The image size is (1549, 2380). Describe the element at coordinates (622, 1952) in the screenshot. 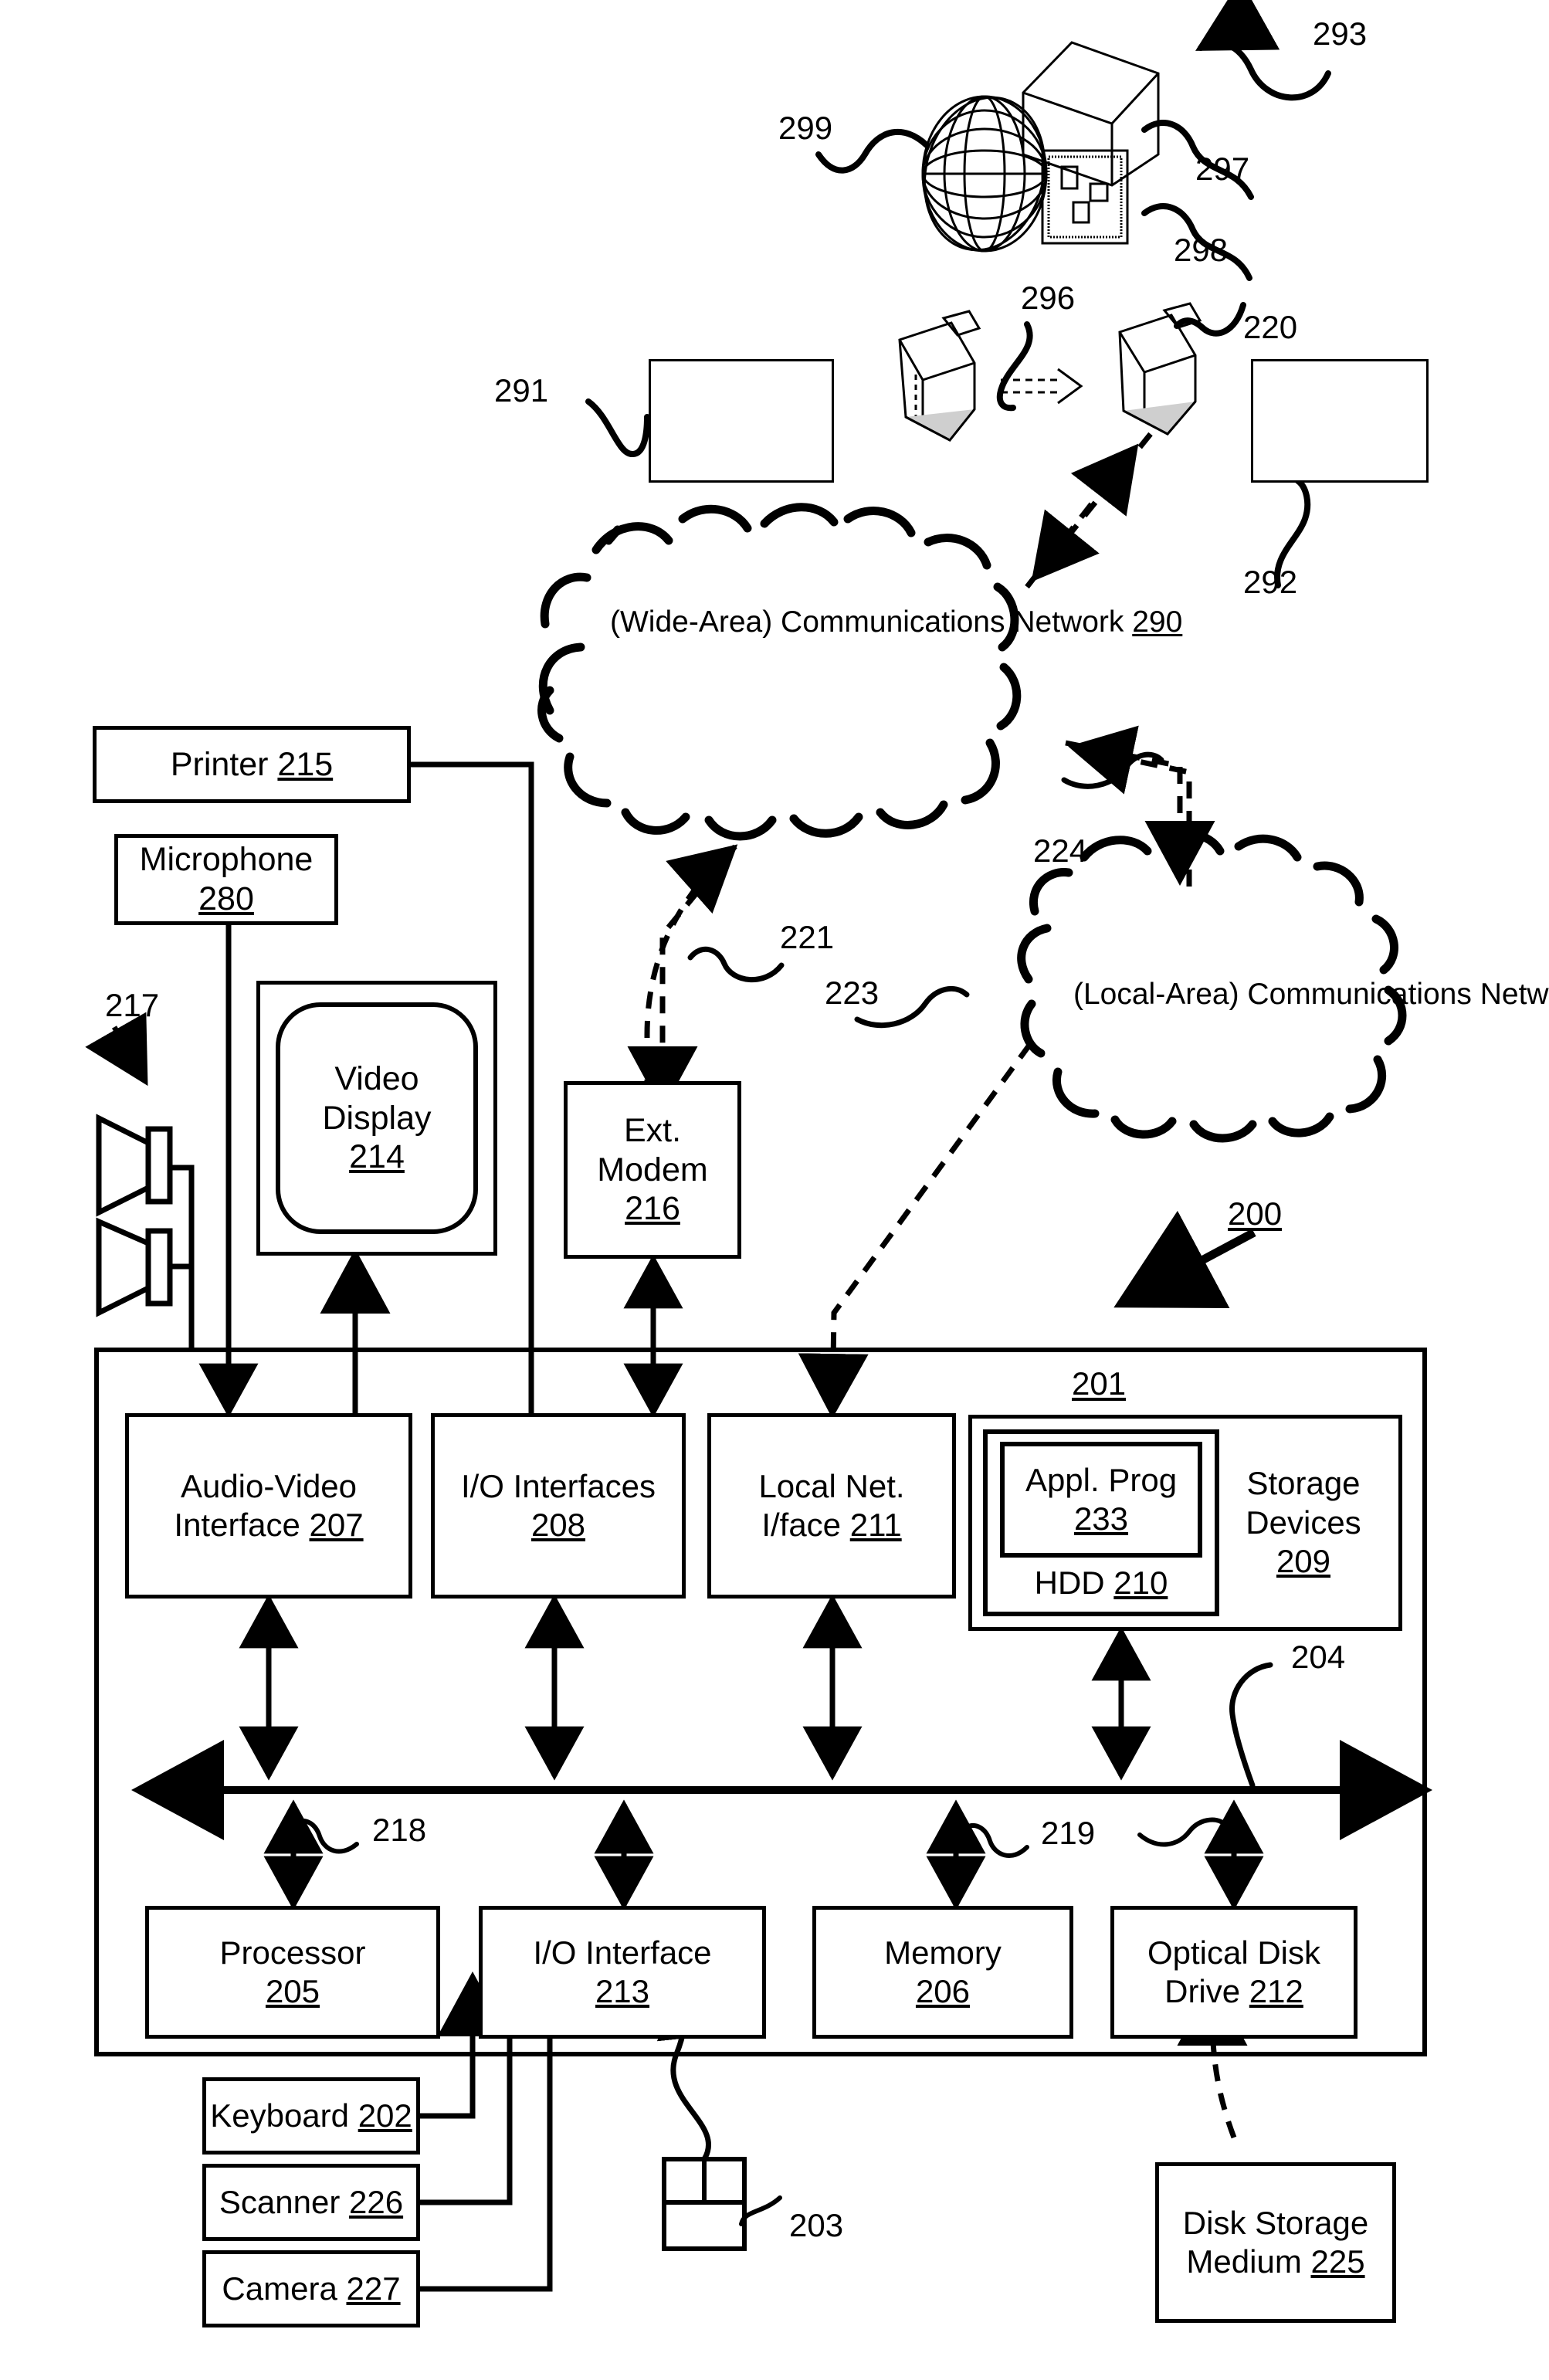

I see `io-interface-label: I/O Interface` at that location.